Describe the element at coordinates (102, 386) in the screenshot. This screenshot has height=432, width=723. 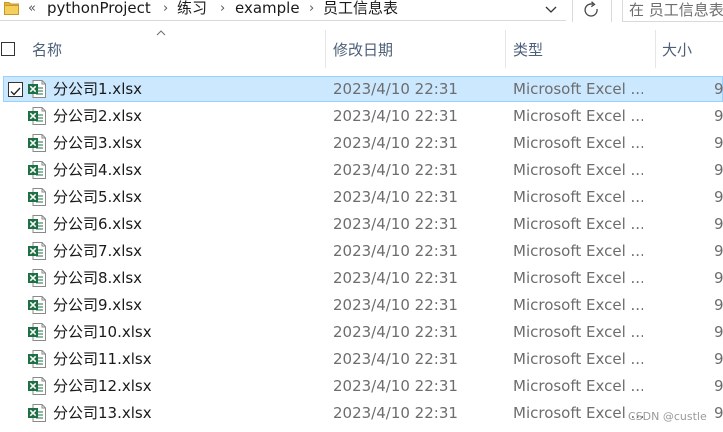
I see `file-name: 分公司12.xlsx` at that location.